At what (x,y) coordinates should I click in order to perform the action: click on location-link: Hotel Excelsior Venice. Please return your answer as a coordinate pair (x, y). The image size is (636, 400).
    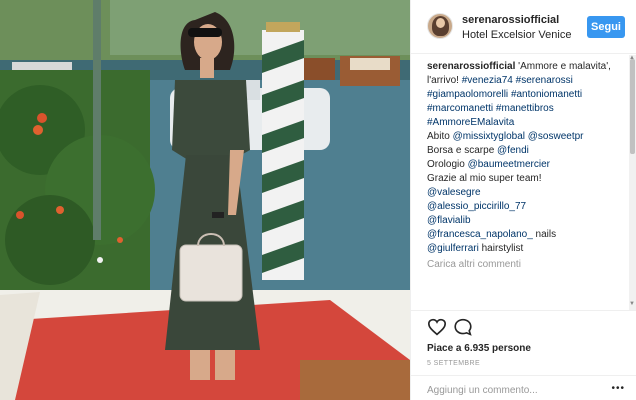
    Looking at the image, I should click on (516, 35).